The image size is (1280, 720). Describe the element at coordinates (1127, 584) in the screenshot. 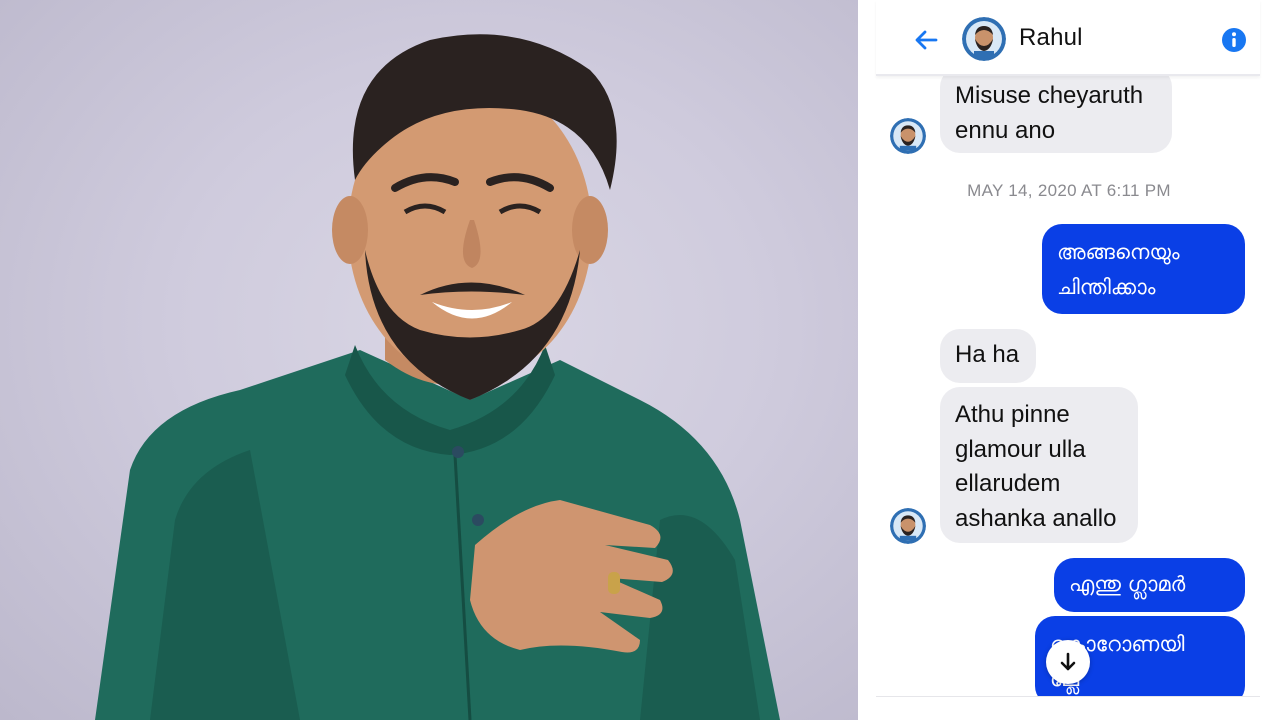

I see `message-line: എന്തു ഗ്ലാമർ` at that location.